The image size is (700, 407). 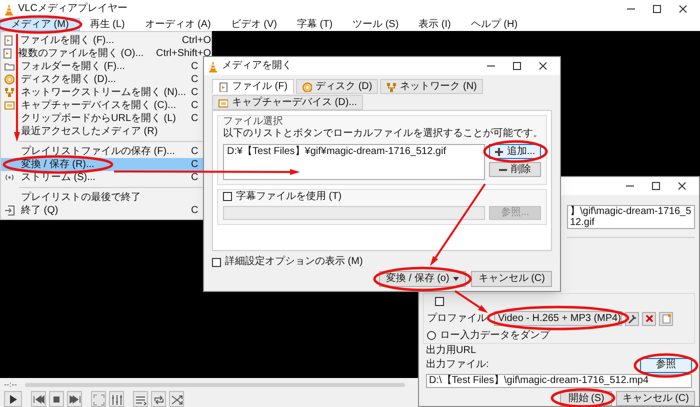 I want to click on menu-bar-item: 再生 (L), so click(x=107, y=24).